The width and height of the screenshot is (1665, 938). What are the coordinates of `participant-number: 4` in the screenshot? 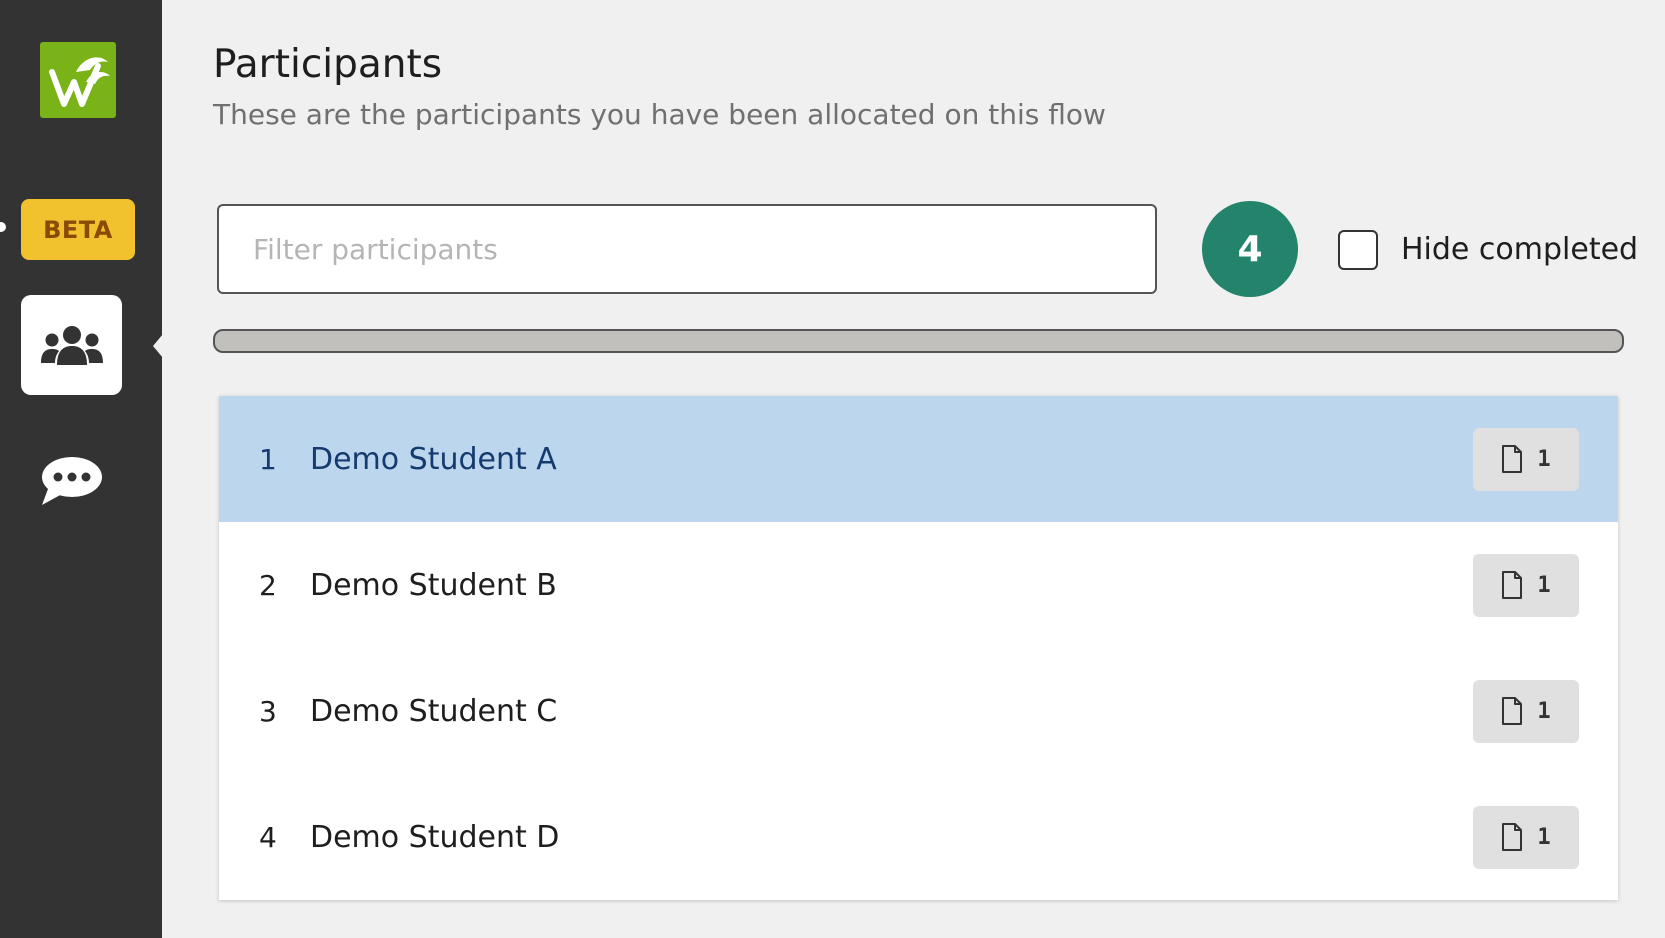 It's located at (268, 837).